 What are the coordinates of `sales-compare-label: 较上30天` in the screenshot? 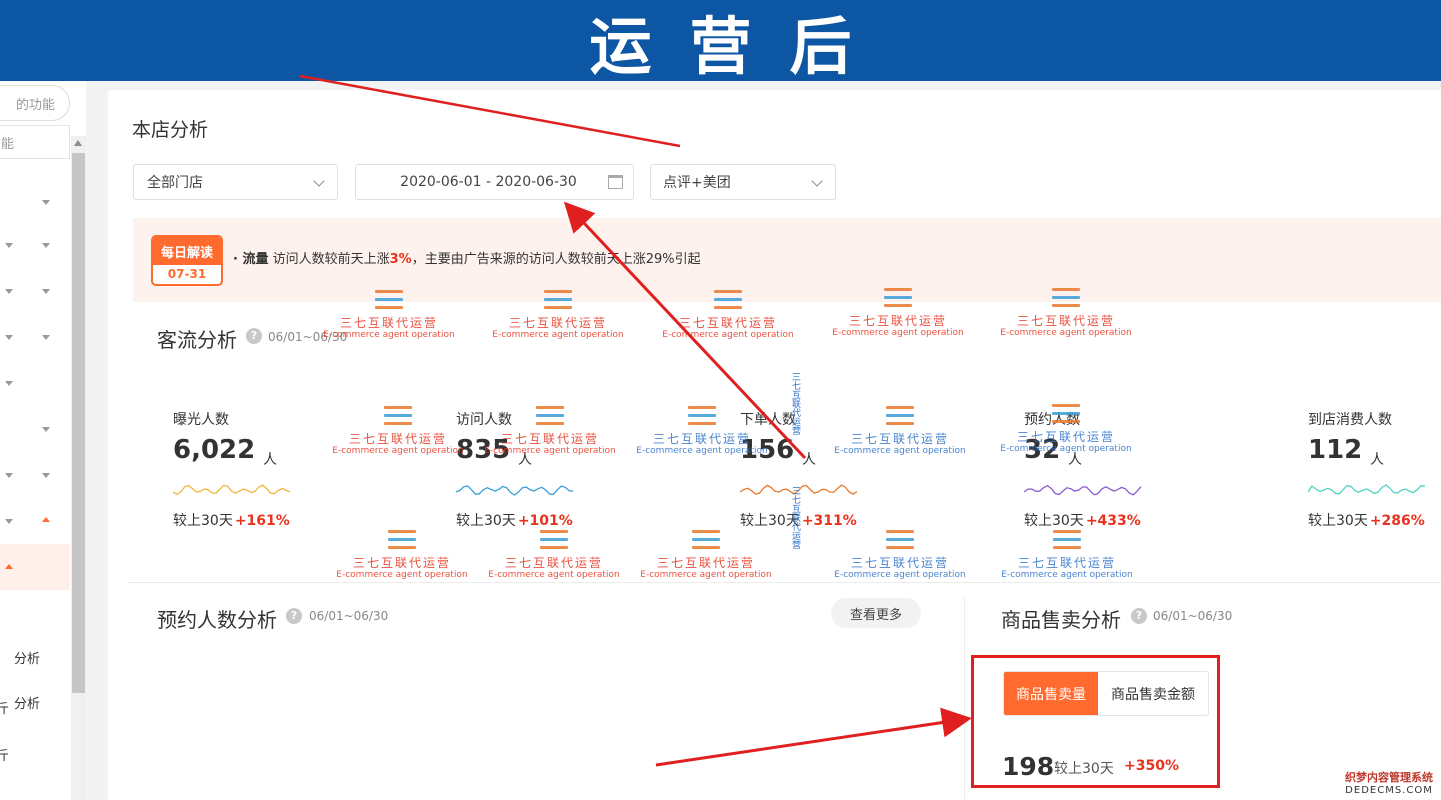 It's located at (1084, 769).